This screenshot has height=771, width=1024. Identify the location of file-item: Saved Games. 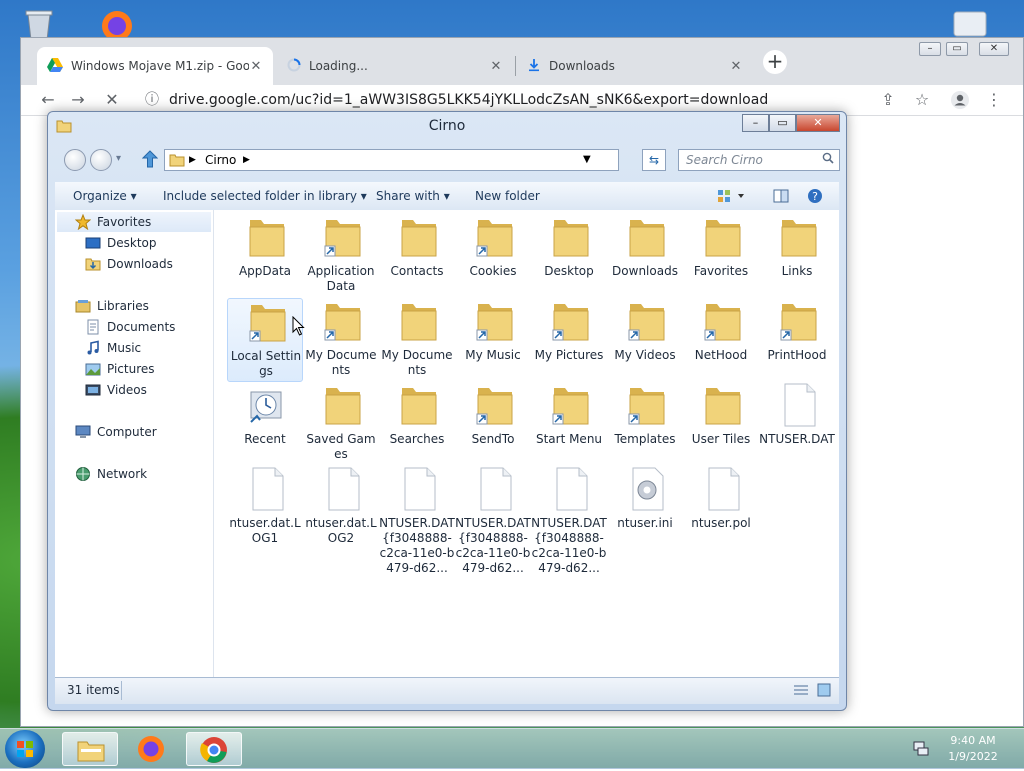
(341, 424).